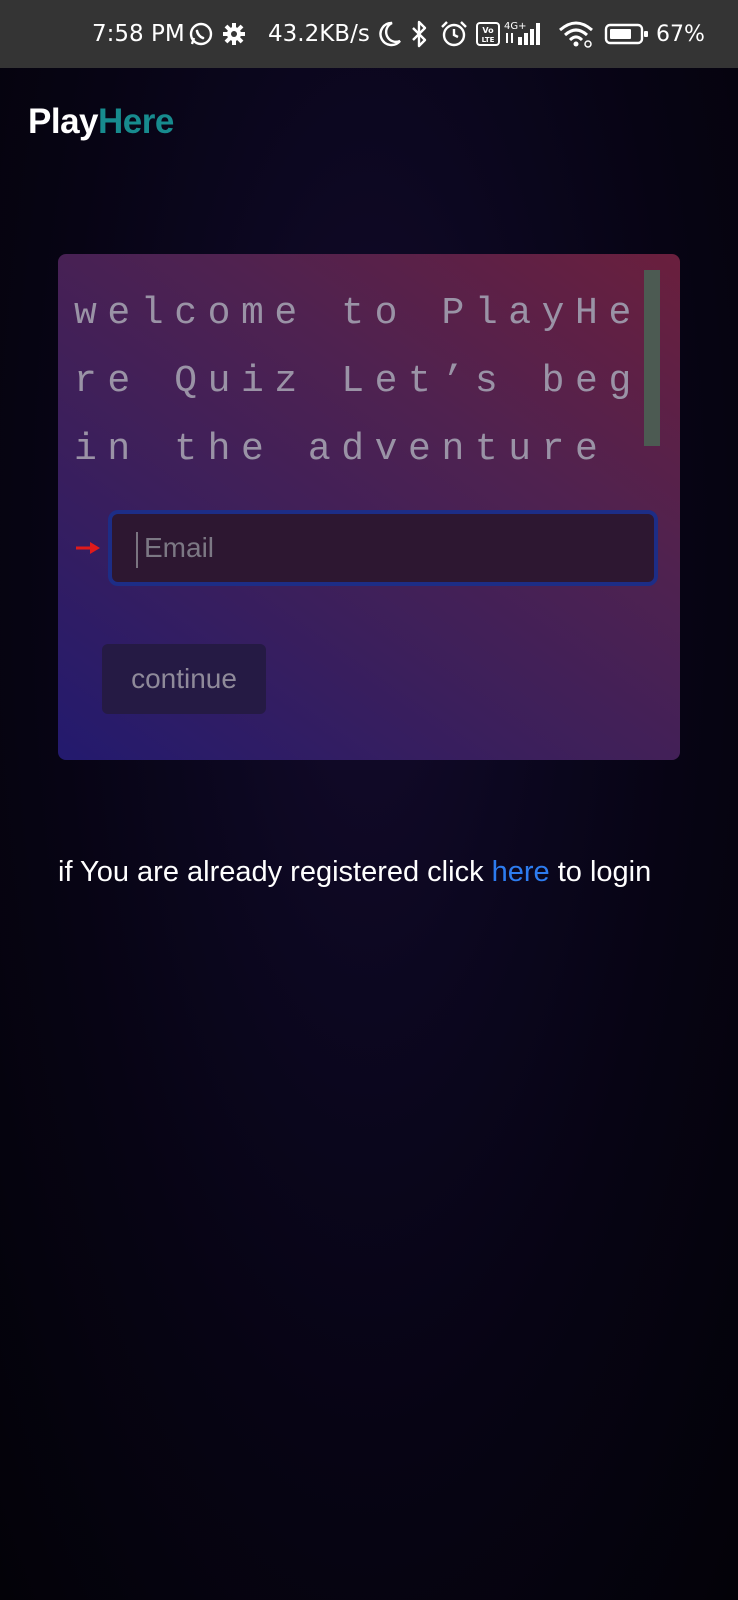  What do you see at coordinates (201, 34) in the screenshot?
I see `whatsapp-icon` at bounding box center [201, 34].